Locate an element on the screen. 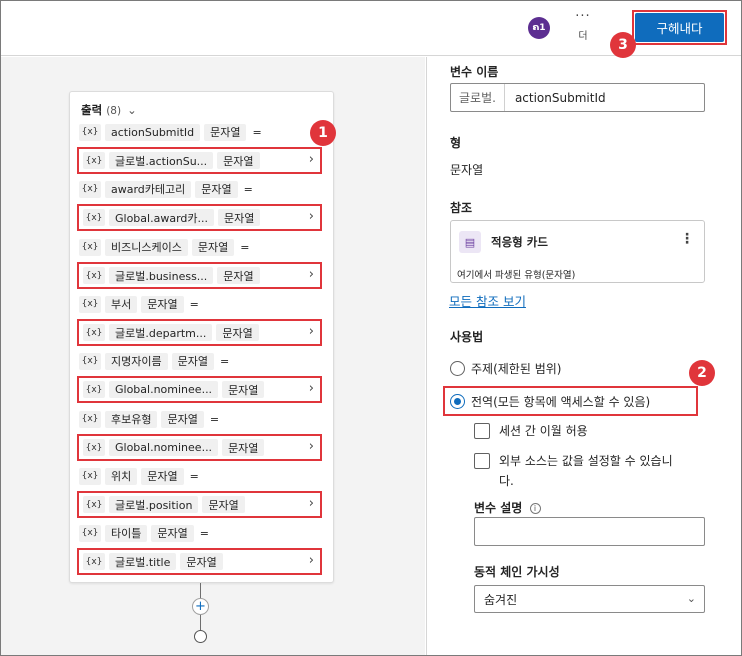  output-value-content: {x} 글로벌.departm... 문자열 is located at coordinates (171, 332).